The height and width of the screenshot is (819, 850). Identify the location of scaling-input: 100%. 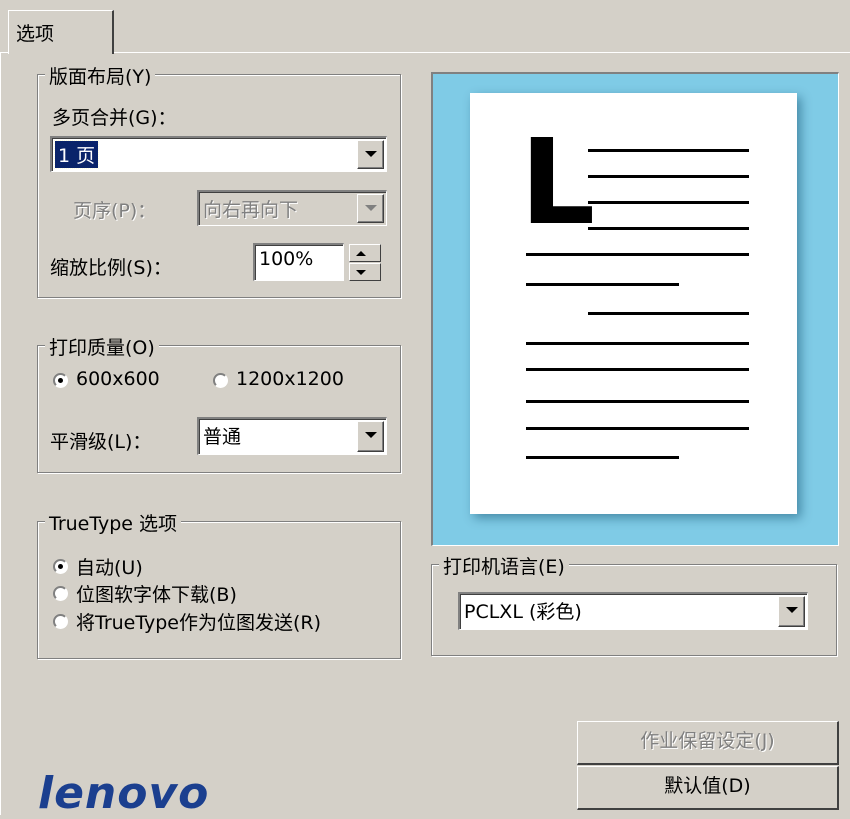
(298, 262).